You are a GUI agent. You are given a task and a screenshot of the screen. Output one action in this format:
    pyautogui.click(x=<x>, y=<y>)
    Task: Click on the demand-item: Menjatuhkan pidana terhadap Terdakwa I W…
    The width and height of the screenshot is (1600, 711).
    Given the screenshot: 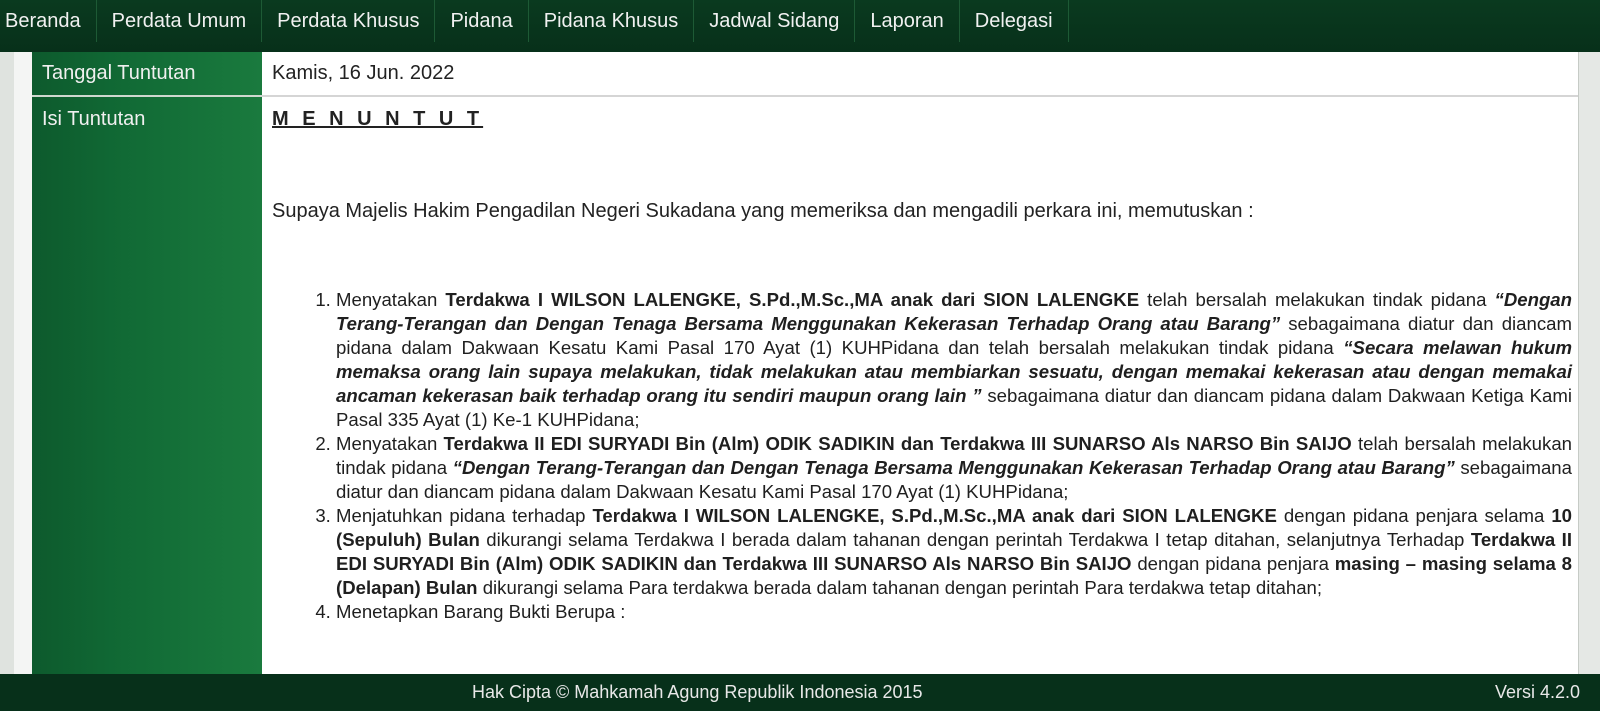 What is the action you would take?
    pyautogui.click(x=954, y=552)
    